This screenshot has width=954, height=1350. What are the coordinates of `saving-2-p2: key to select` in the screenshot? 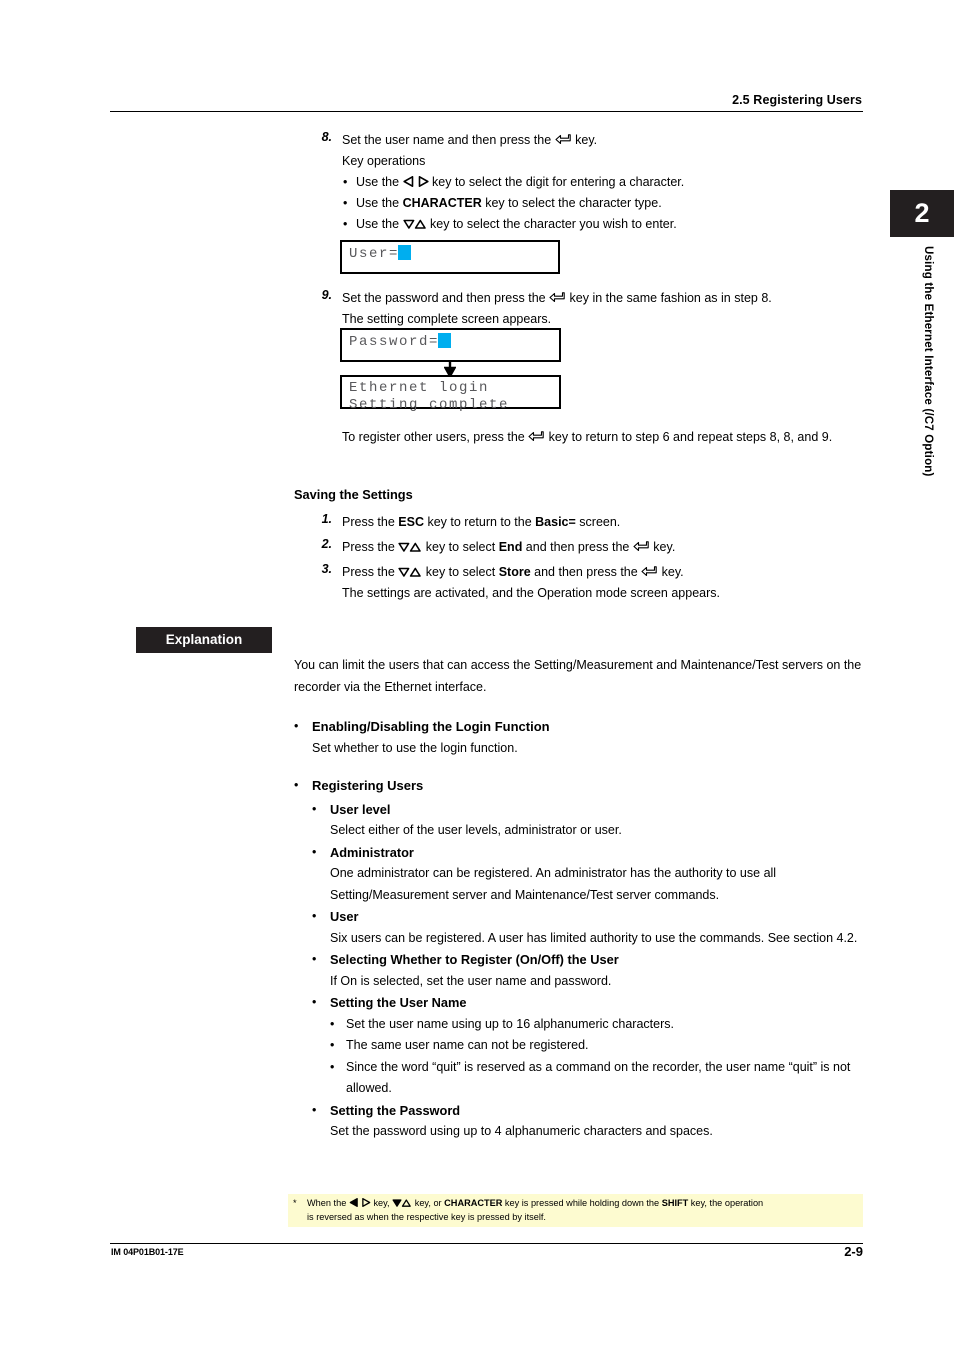 It's located at (460, 547).